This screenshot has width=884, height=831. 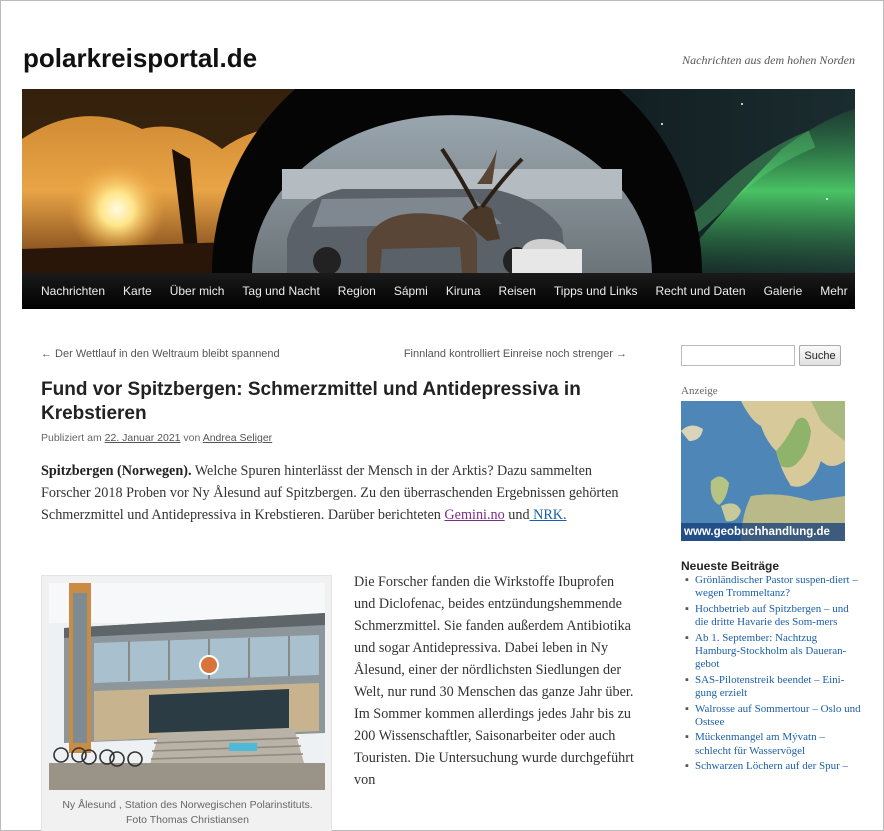 I want to click on nav-item-sapmi: Sápmi, so click(x=411, y=291).